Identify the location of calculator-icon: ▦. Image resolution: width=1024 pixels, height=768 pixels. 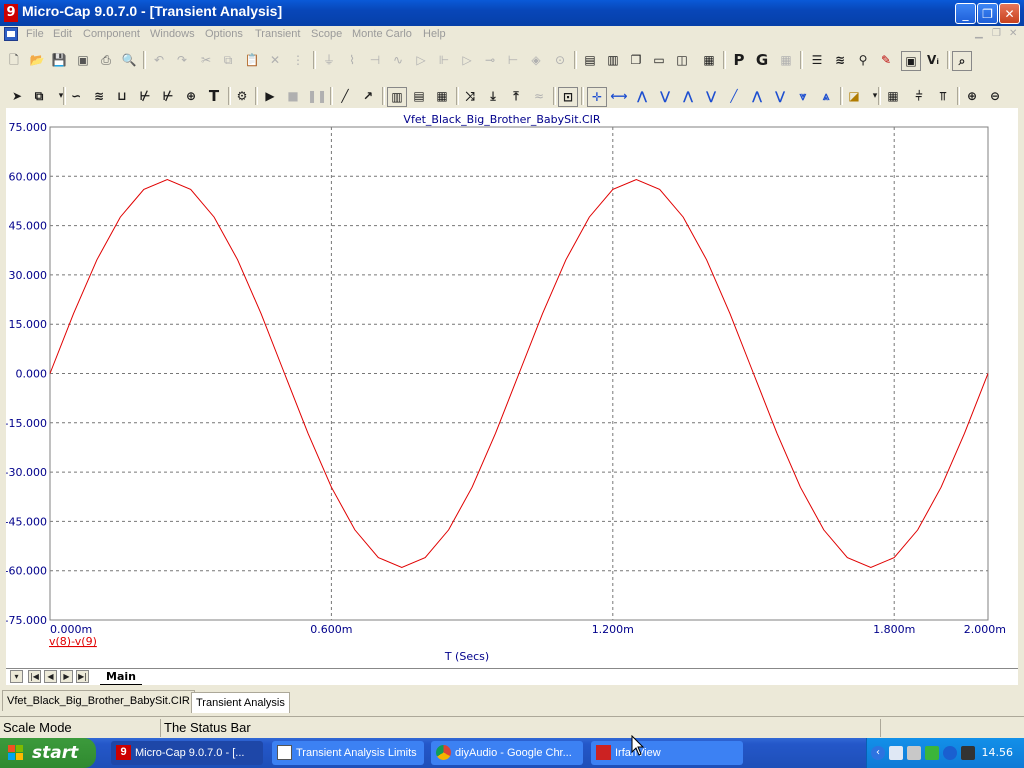
(709, 60).